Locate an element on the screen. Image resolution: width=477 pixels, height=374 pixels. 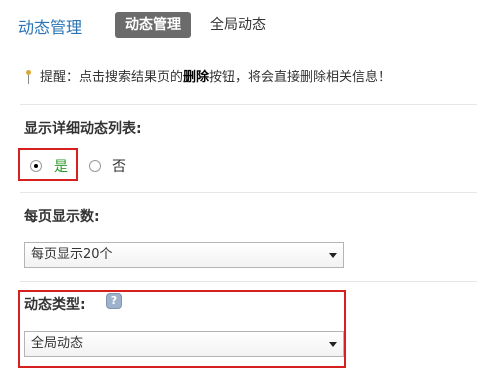
radio-yes is located at coordinates (36, 166).